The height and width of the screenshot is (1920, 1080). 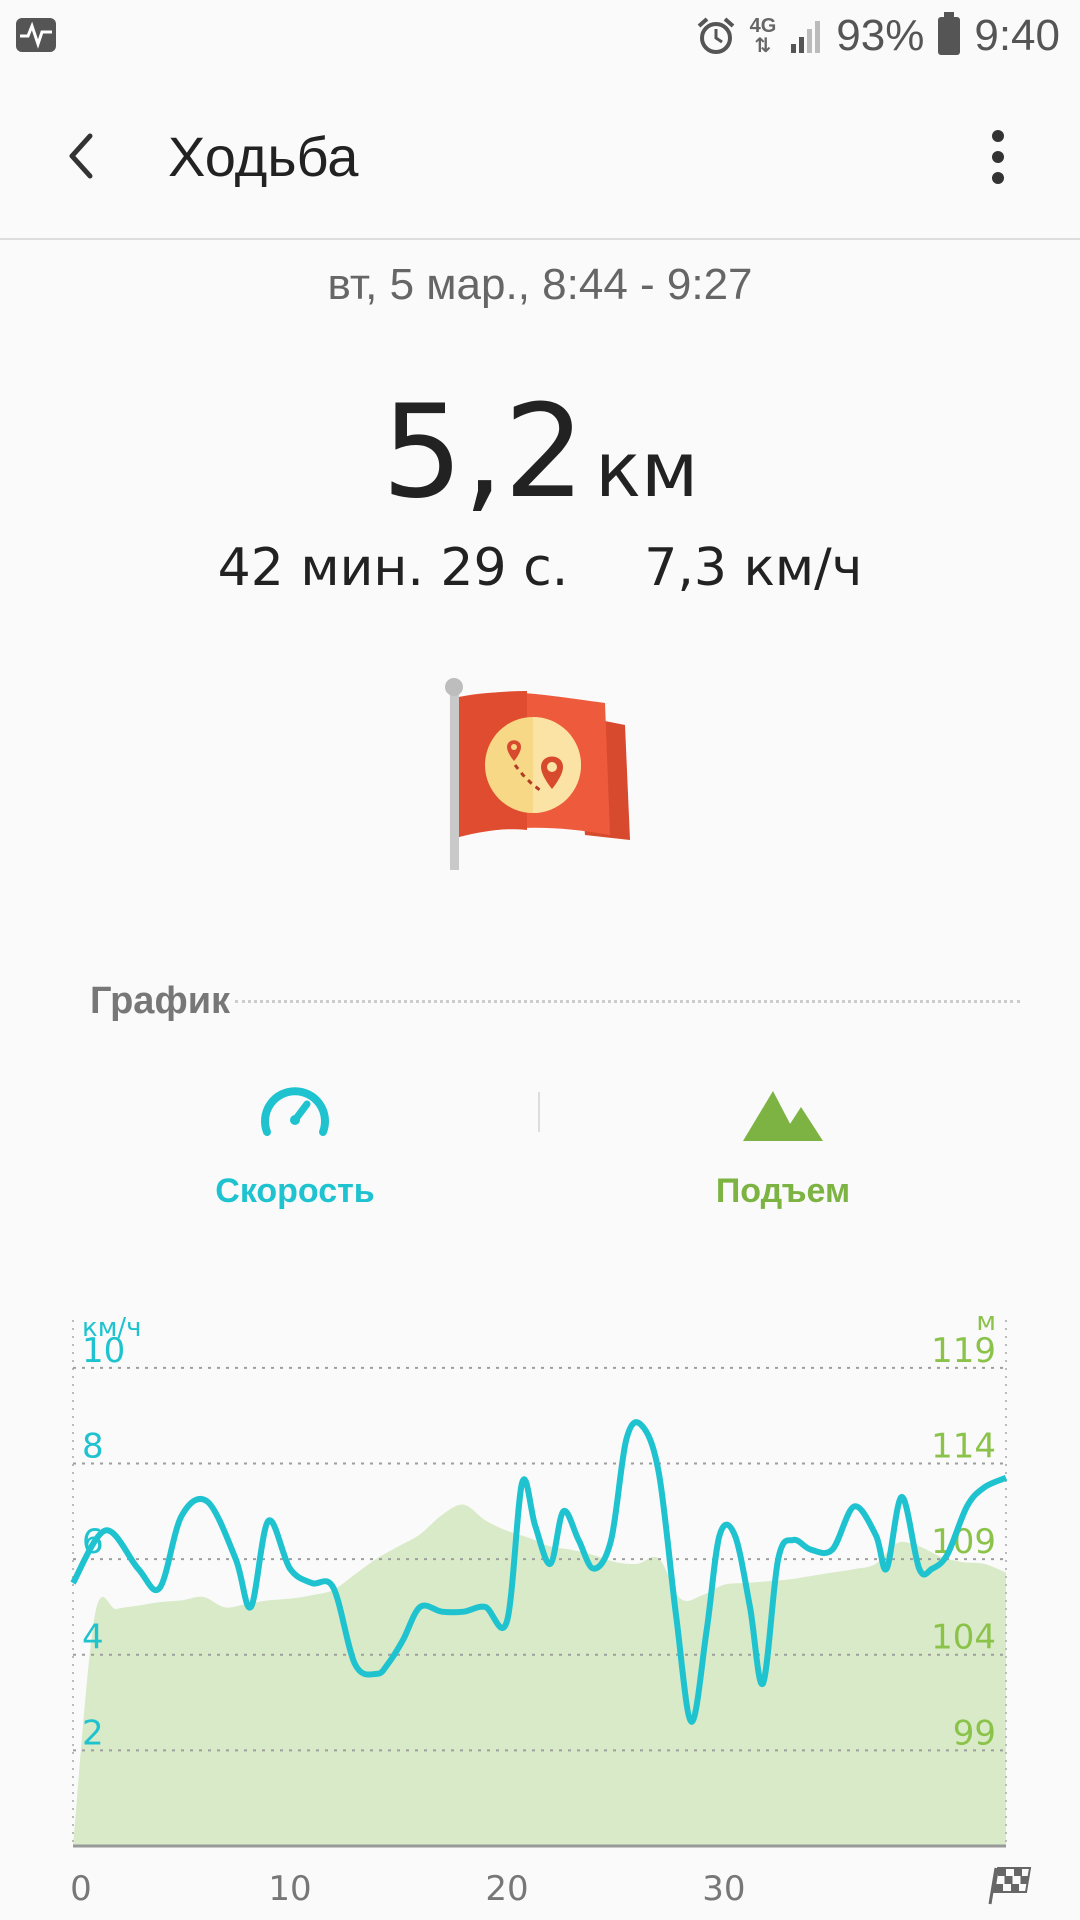 What do you see at coordinates (1010, 1886) in the screenshot?
I see `finish-flag-icon` at bounding box center [1010, 1886].